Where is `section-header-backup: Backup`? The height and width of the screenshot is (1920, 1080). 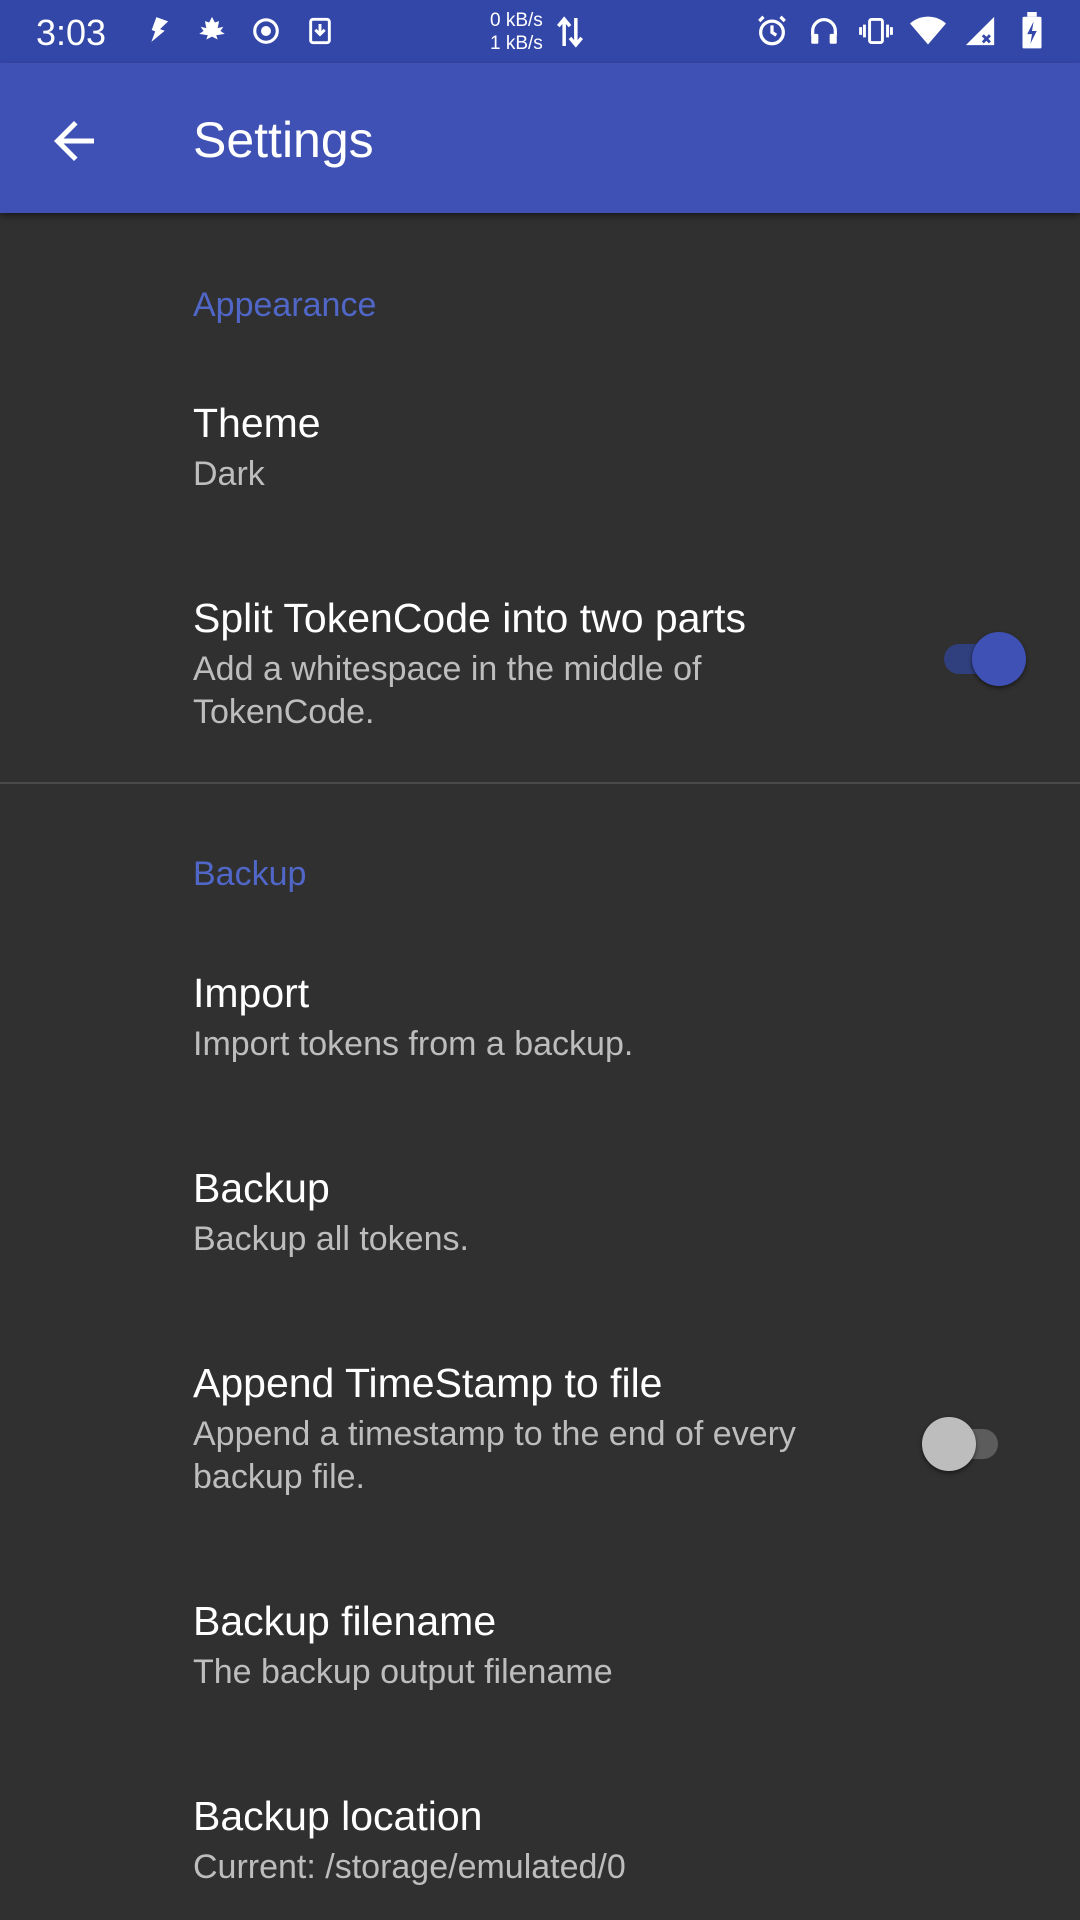
section-header-backup: Backup is located at coordinates (250, 874).